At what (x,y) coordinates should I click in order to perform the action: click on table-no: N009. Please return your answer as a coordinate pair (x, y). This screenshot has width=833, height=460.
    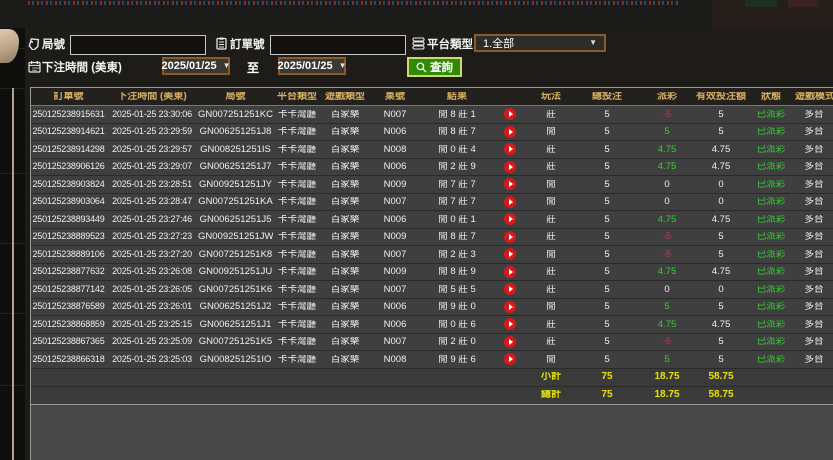
    Looking at the image, I should click on (395, 237).